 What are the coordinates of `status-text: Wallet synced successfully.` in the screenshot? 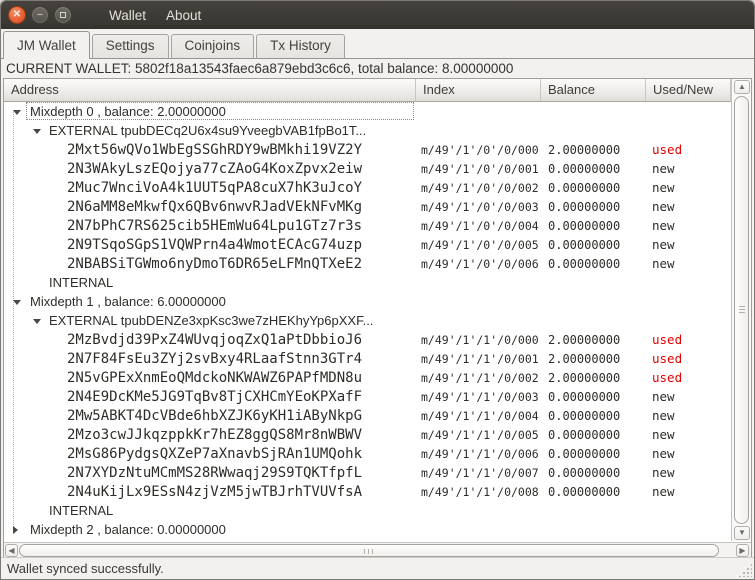 It's located at (85, 568).